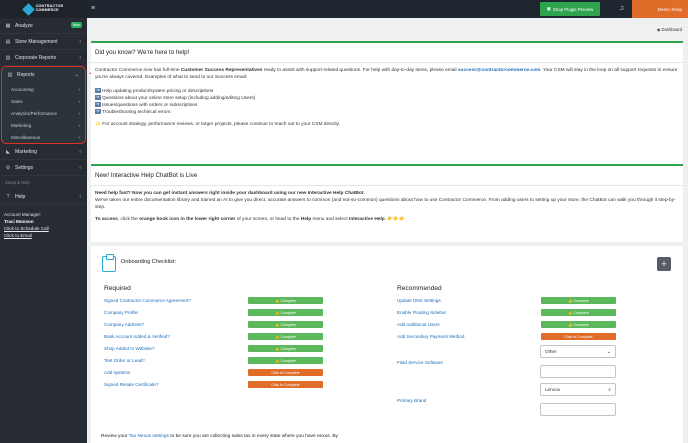 The image size is (688, 443). What do you see at coordinates (142, 52) in the screenshot?
I see `panel-title: Did you know? We're here to help!` at bounding box center [142, 52].